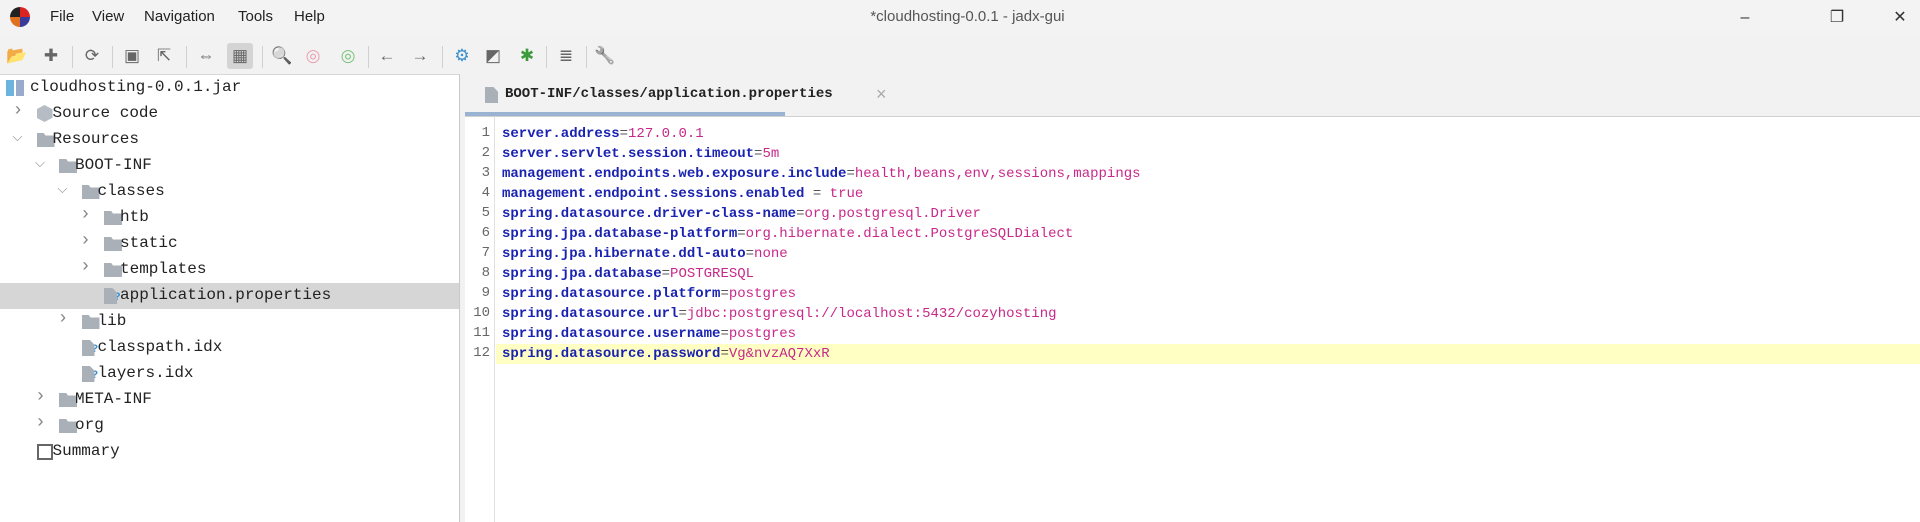  I want to click on tree-item: cloudhosting-0.0.1.jar, so click(229, 88).